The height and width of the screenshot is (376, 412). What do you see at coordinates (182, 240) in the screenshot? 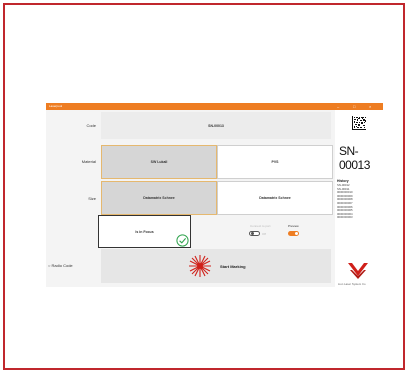
I see `check-icon` at bounding box center [182, 240].